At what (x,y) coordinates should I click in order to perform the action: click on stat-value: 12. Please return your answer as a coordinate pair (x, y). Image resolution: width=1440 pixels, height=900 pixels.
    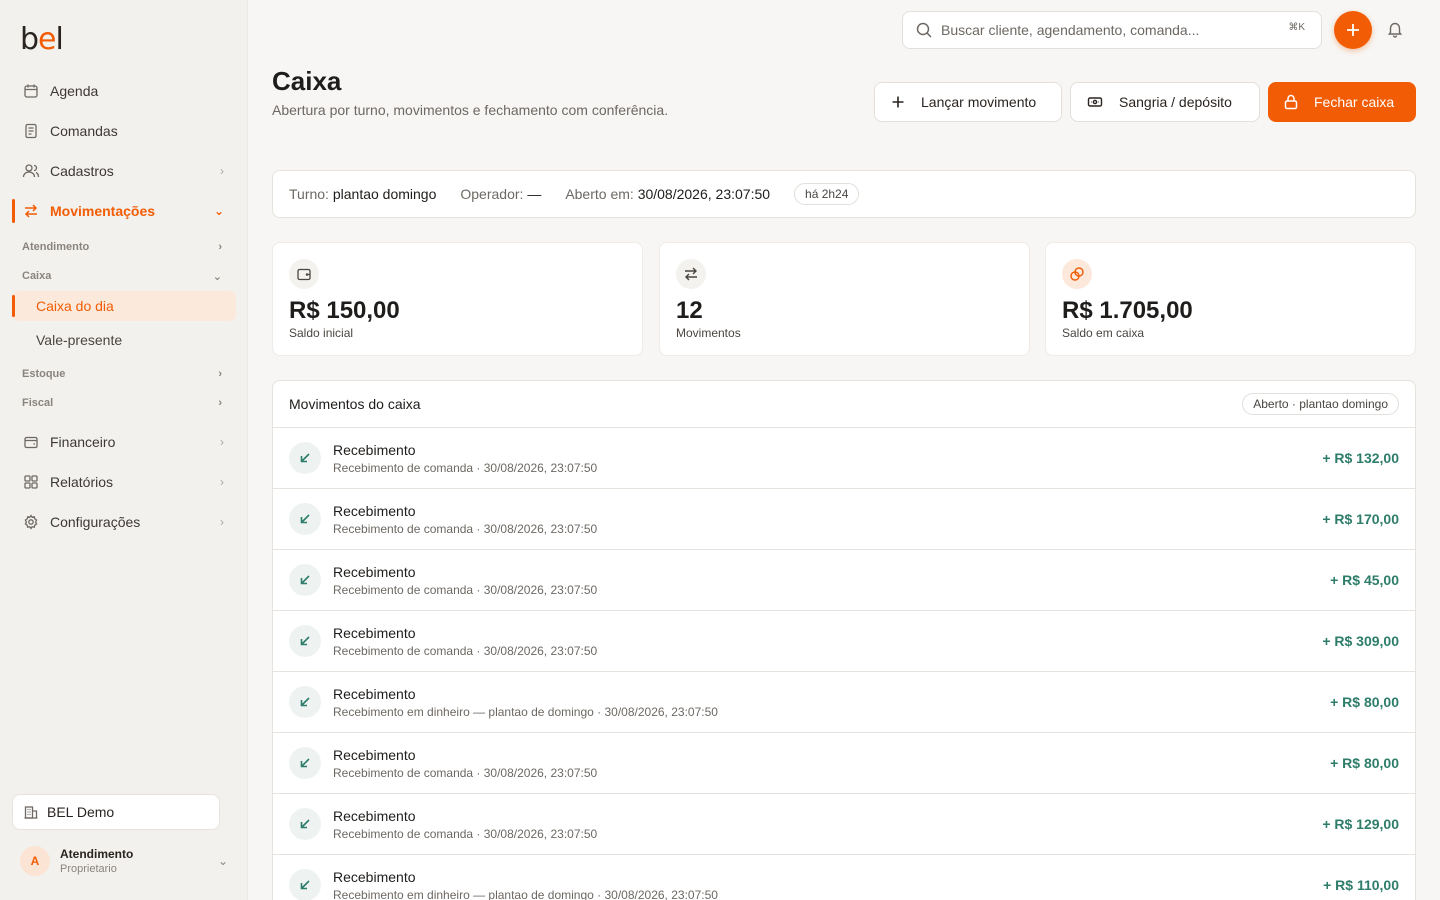
    Looking at the image, I should click on (689, 310).